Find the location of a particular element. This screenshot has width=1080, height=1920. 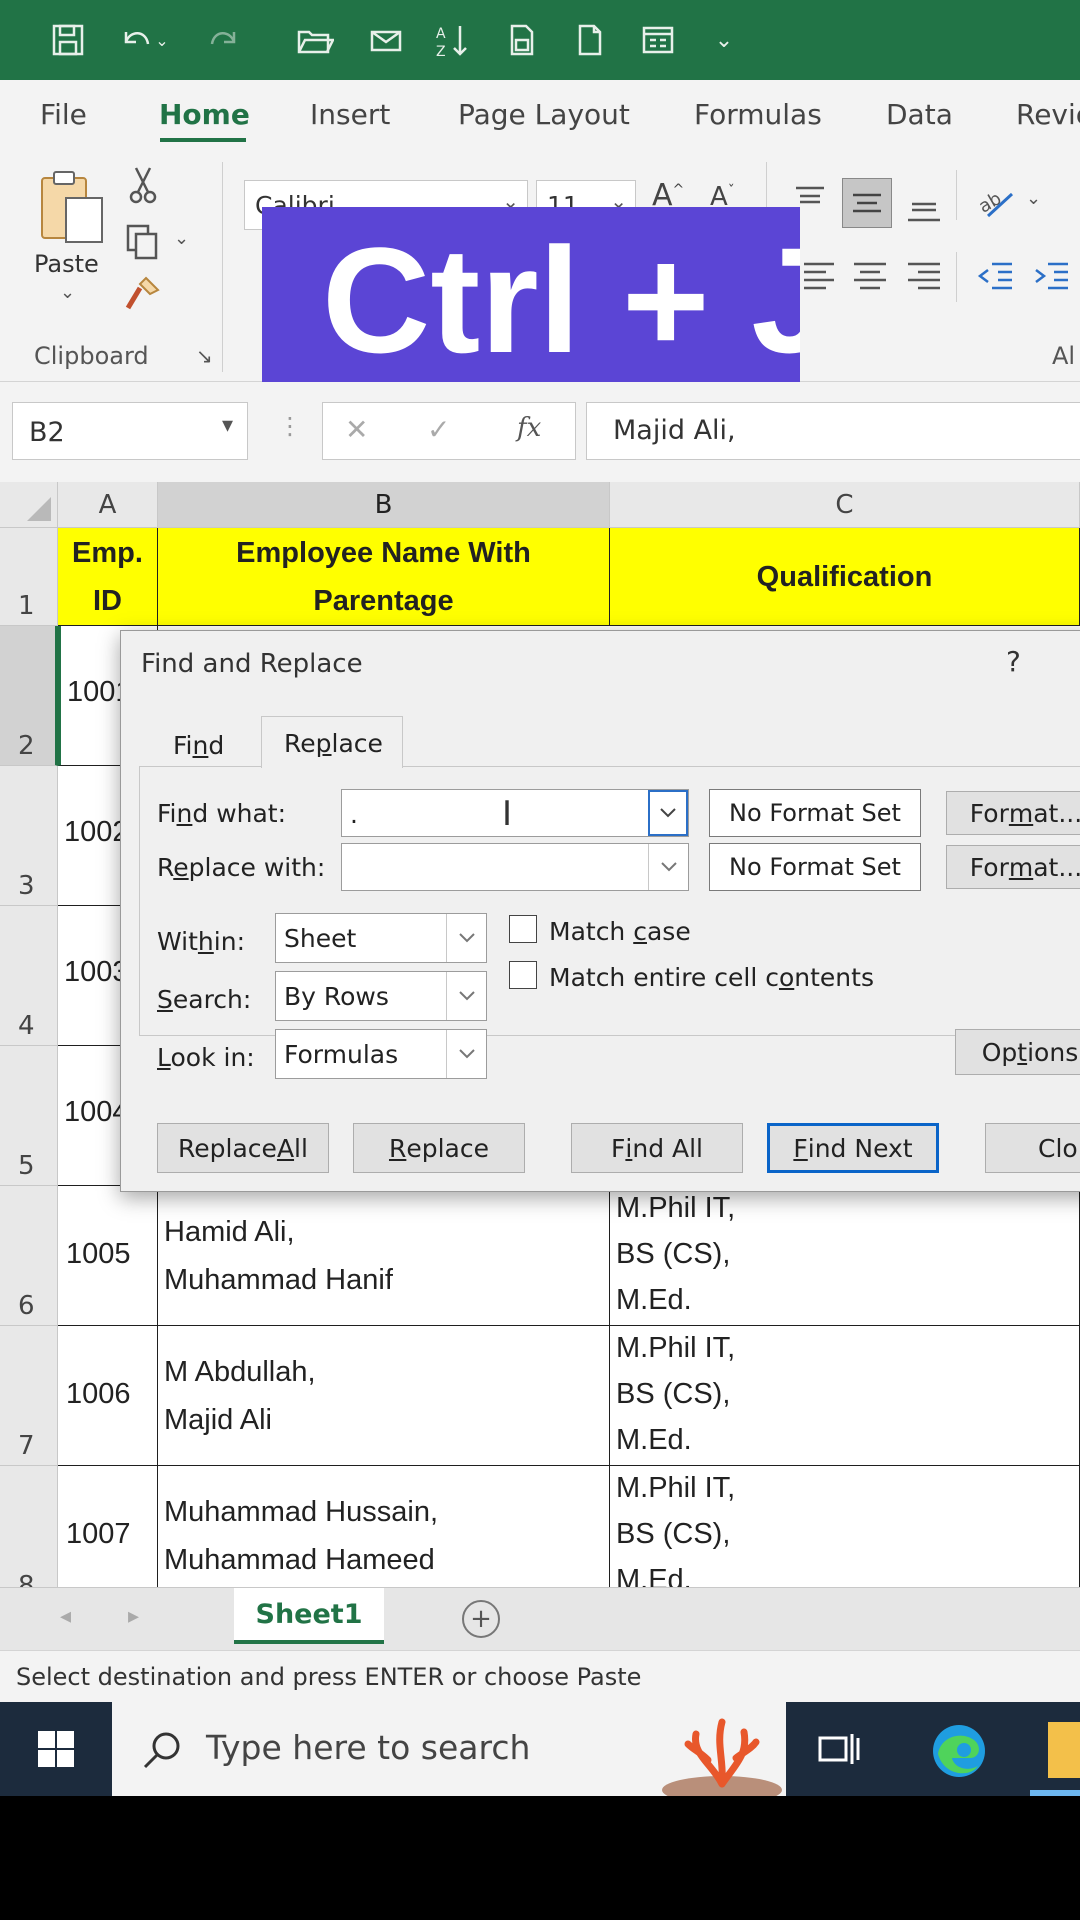

header-cell-employee-name: Employee Name With Parentage is located at coordinates (384, 577).